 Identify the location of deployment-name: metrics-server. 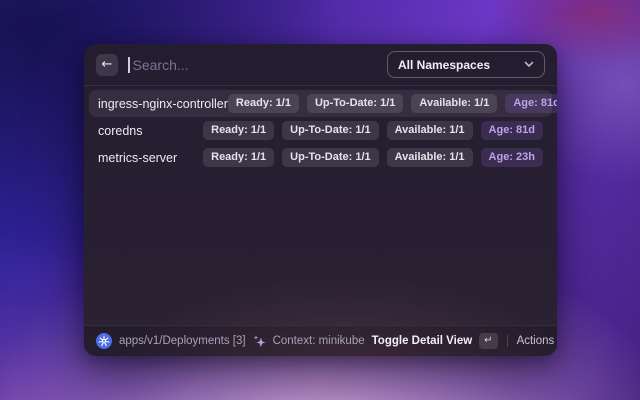
(138, 157).